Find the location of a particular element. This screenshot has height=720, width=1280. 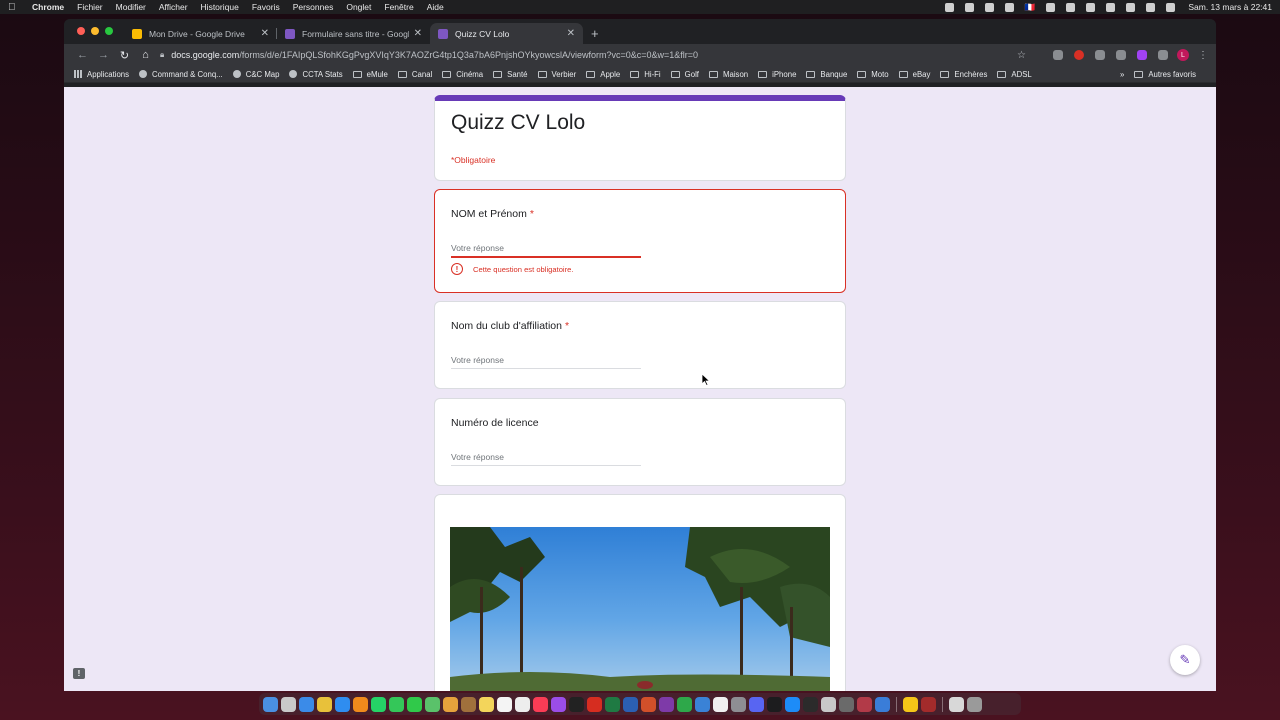

keynote-icon is located at coordinates (702, 704).